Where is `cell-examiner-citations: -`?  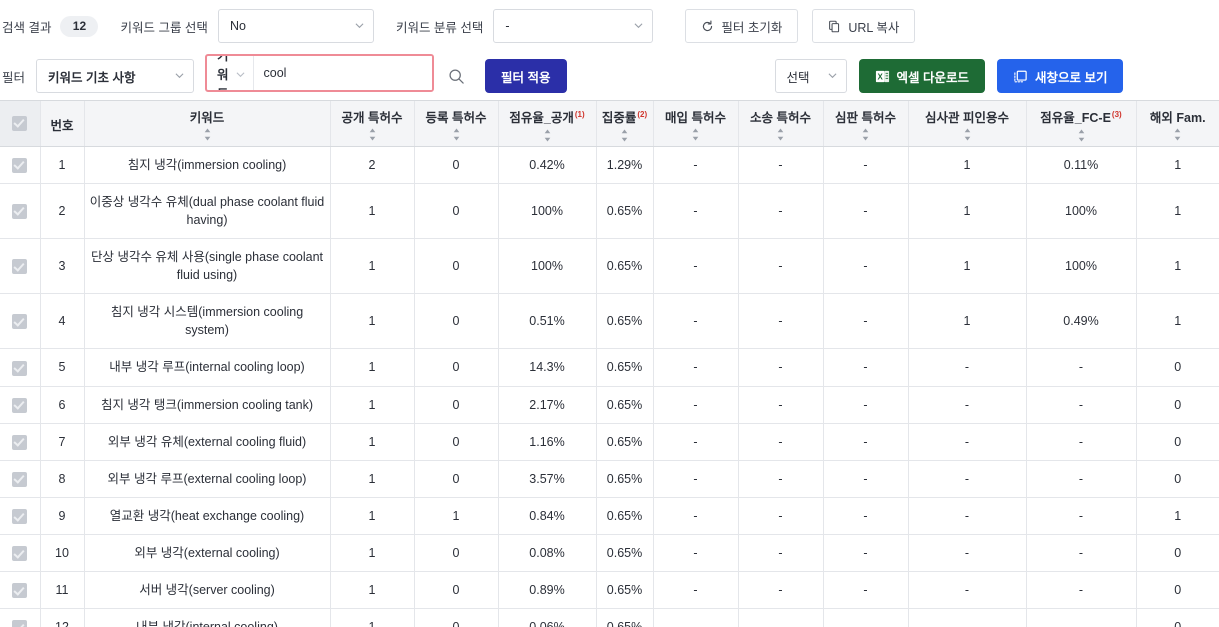
cell-examiner-citations: - is located at coordinates (967, 553).